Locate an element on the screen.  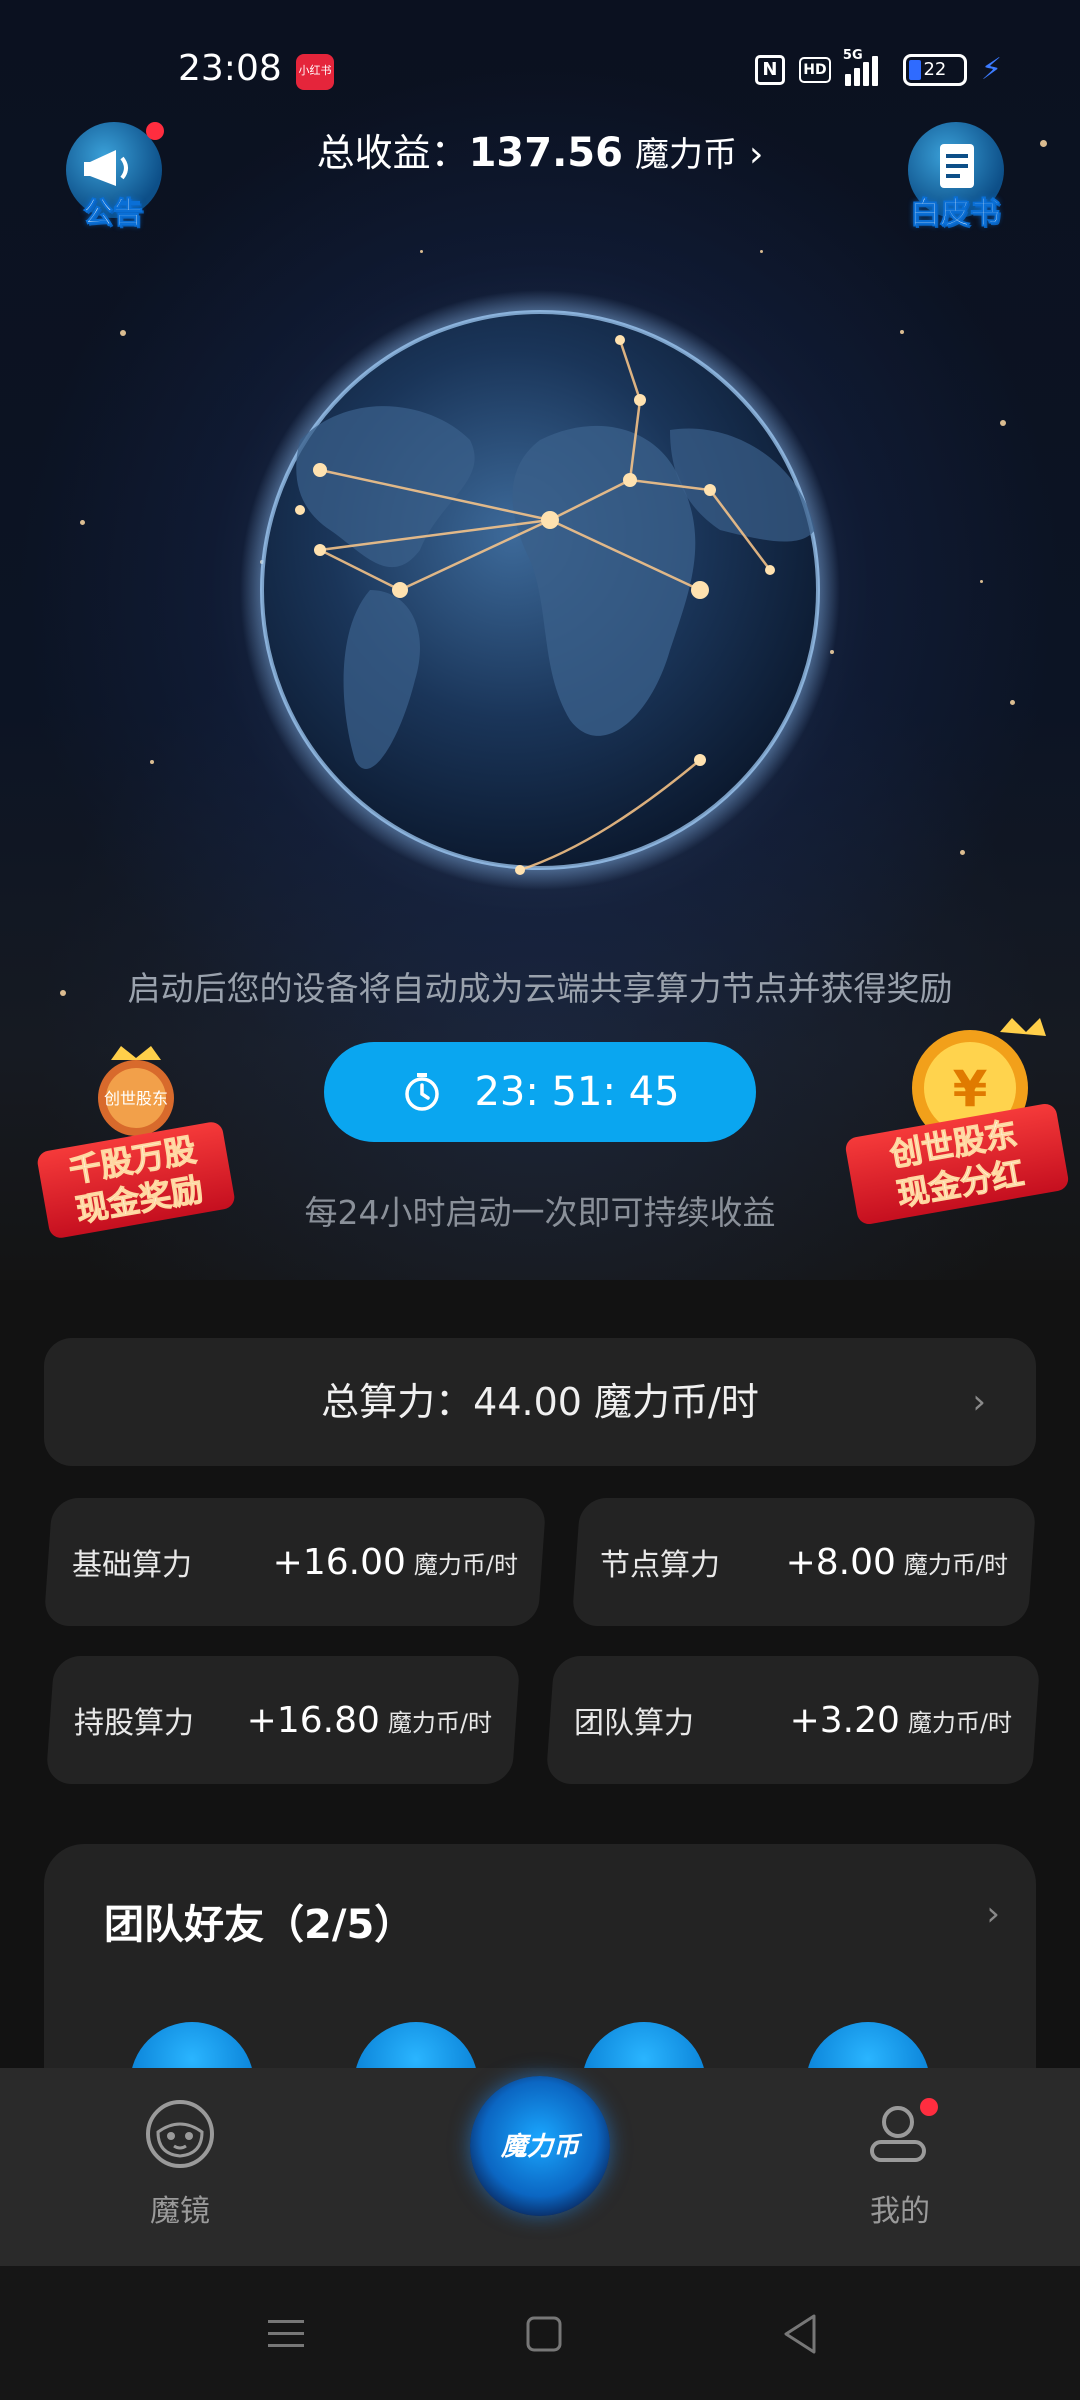
home-icon is located at coordinates (544, 2334).